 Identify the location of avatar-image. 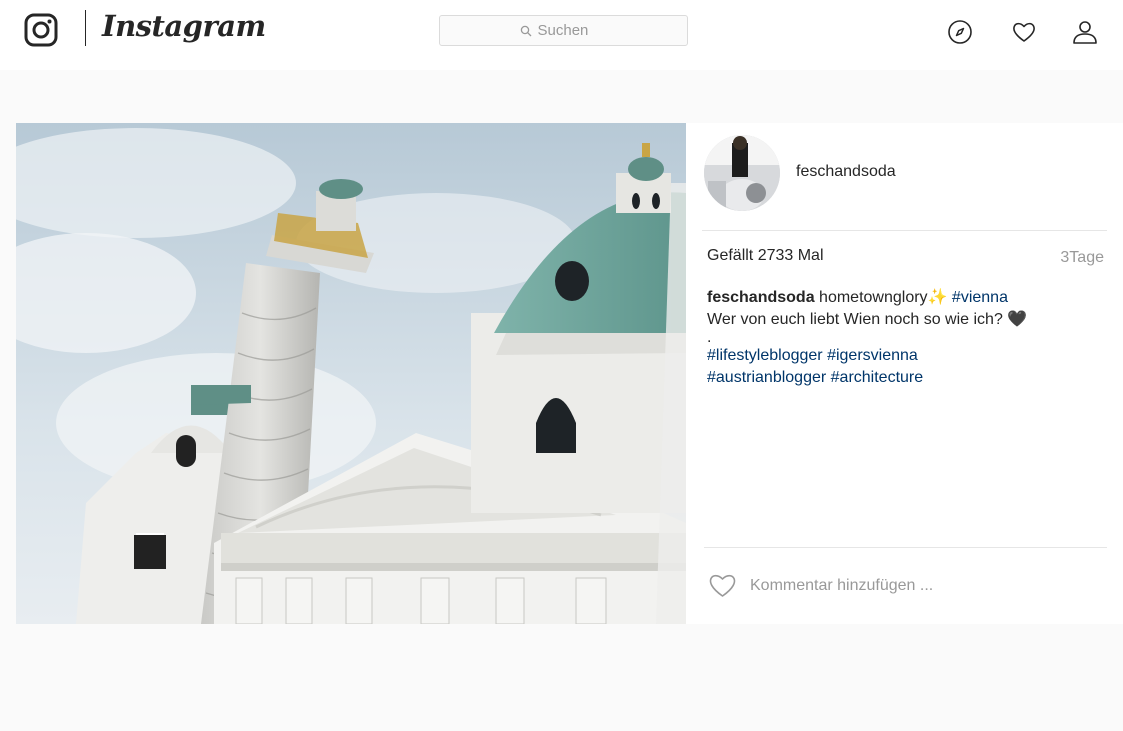
(742, 173).